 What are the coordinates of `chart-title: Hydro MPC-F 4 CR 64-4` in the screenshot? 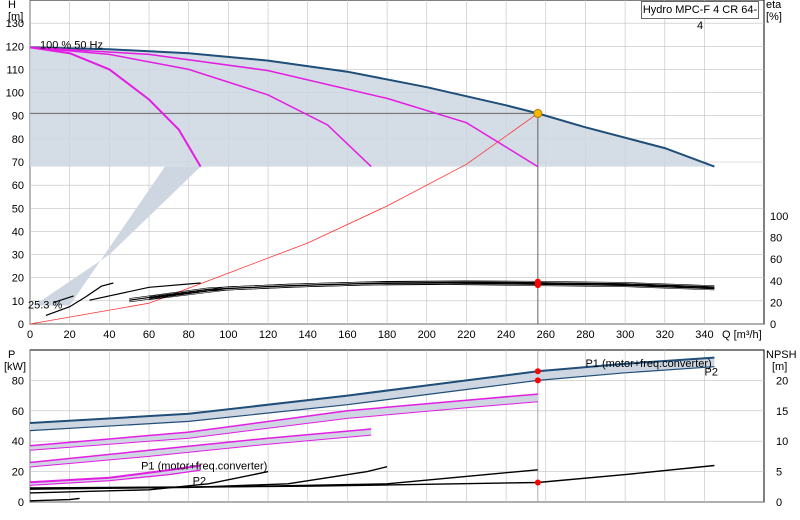 It's located at (700, 16).